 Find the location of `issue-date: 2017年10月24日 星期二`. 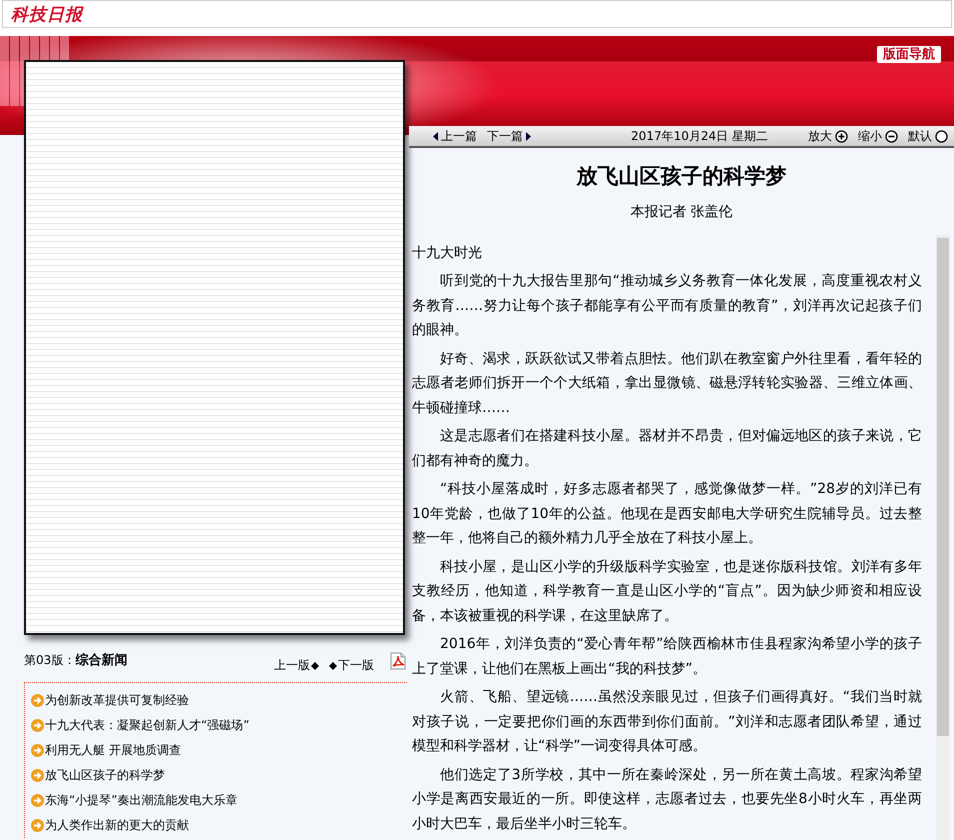

issue-date: 2017年10月24日 星期二 is located at coordinates (699, 136).